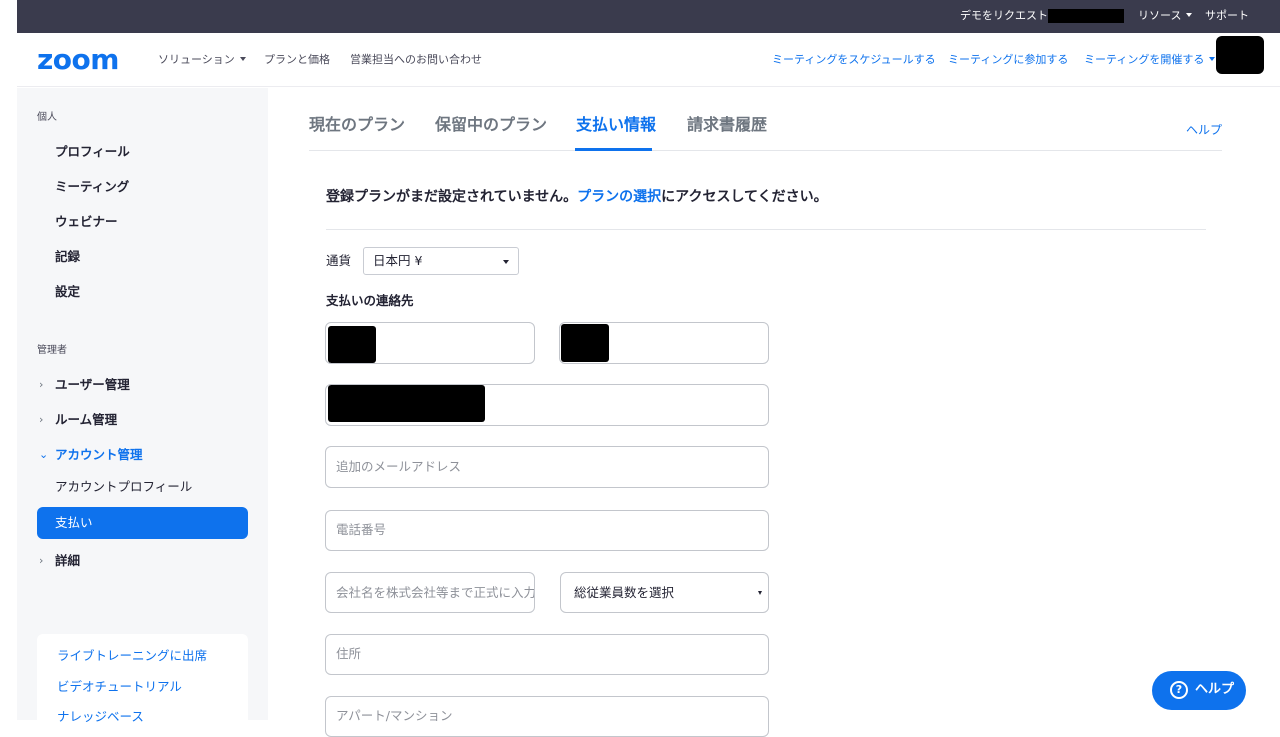 The height and width of the screenshot is (737, 1280). Describe the element at coordinates (394, 715) in the screenshot. I see `placeholder-text: アパート/マンション` at that location.